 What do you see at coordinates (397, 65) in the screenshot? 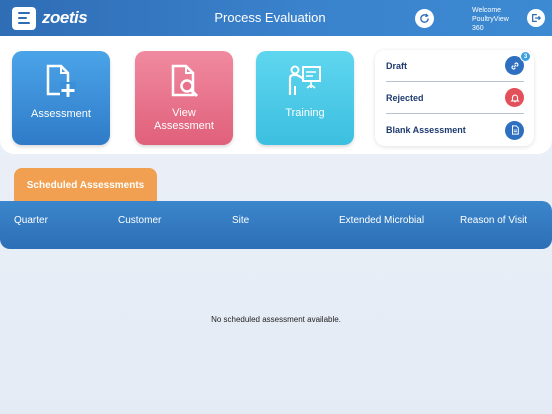
I see `draft-label: Draft` at bounding box center [397, 65].